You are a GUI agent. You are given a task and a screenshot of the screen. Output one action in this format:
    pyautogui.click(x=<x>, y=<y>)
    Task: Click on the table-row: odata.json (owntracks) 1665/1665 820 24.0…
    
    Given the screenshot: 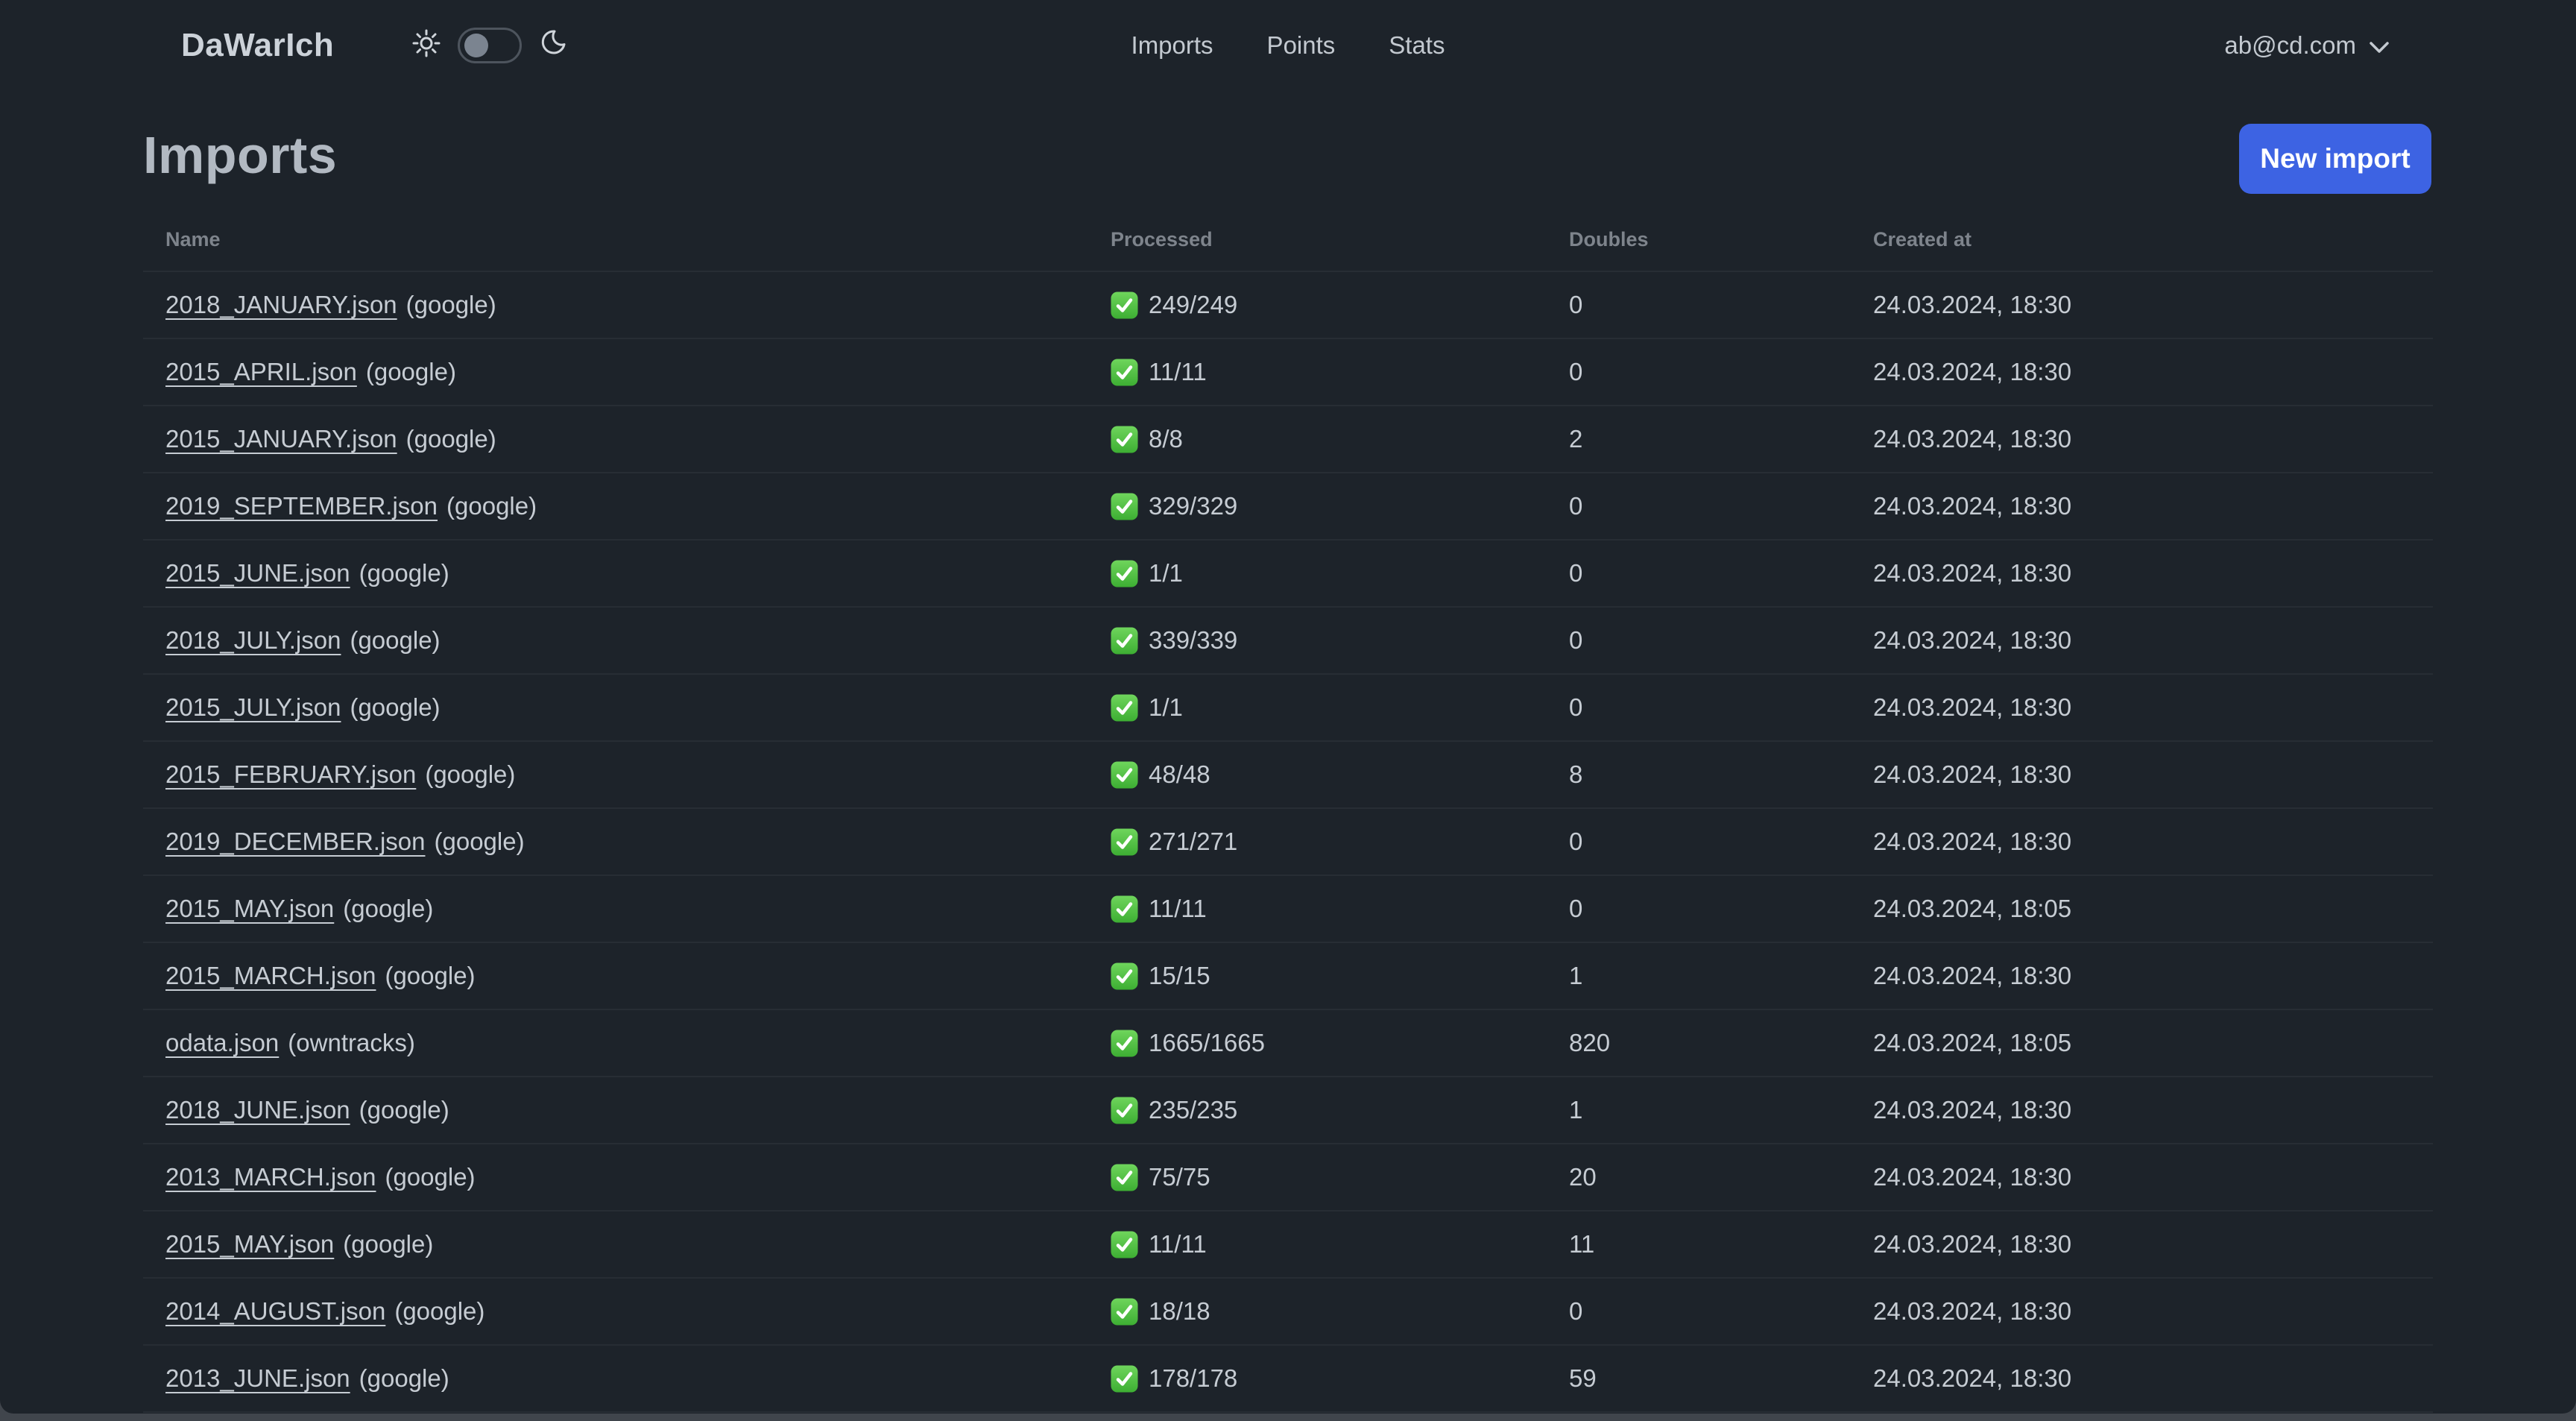 What is the action you would take?
    pyautogui.click(x=1288, y=1043)
    